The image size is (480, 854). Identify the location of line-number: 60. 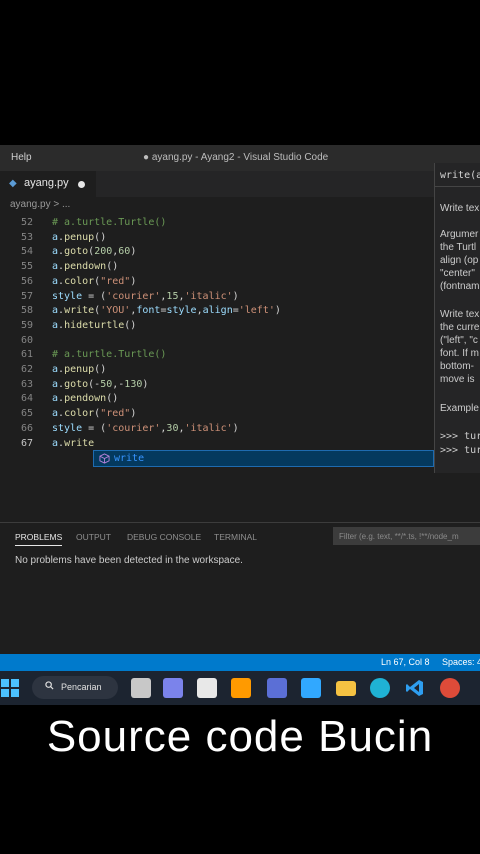
(26, 340).